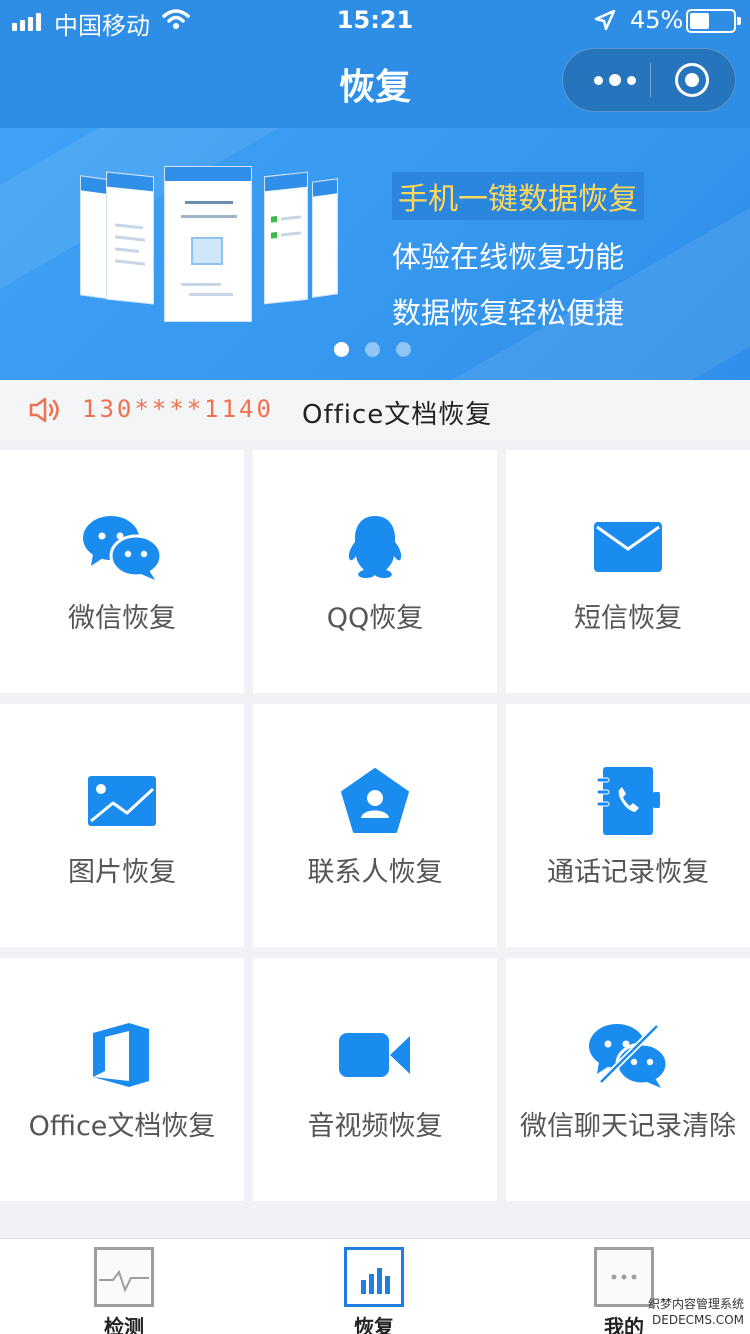 Image resolution: width=750 pixels, height=1334 pixels. Describe the element at coordinates (508, 257) in the screenshot. I see `banner-line-1: 体验在线恢复功能` at that location.